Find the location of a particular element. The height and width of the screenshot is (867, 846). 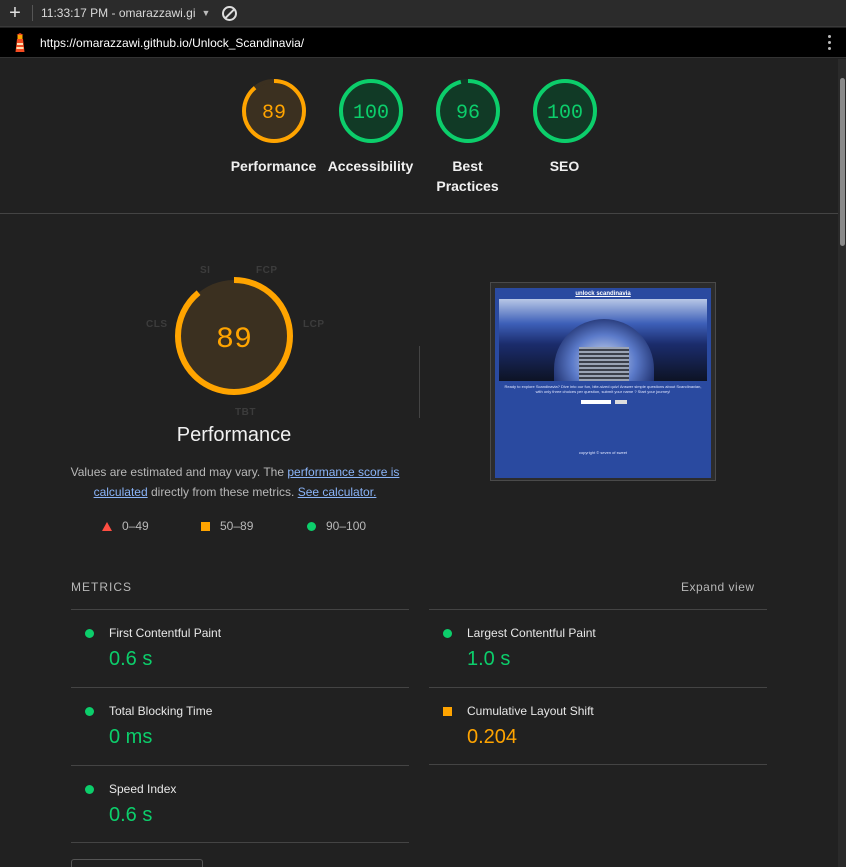

legend-label: 90–100 is located at coordinates (346, 526).